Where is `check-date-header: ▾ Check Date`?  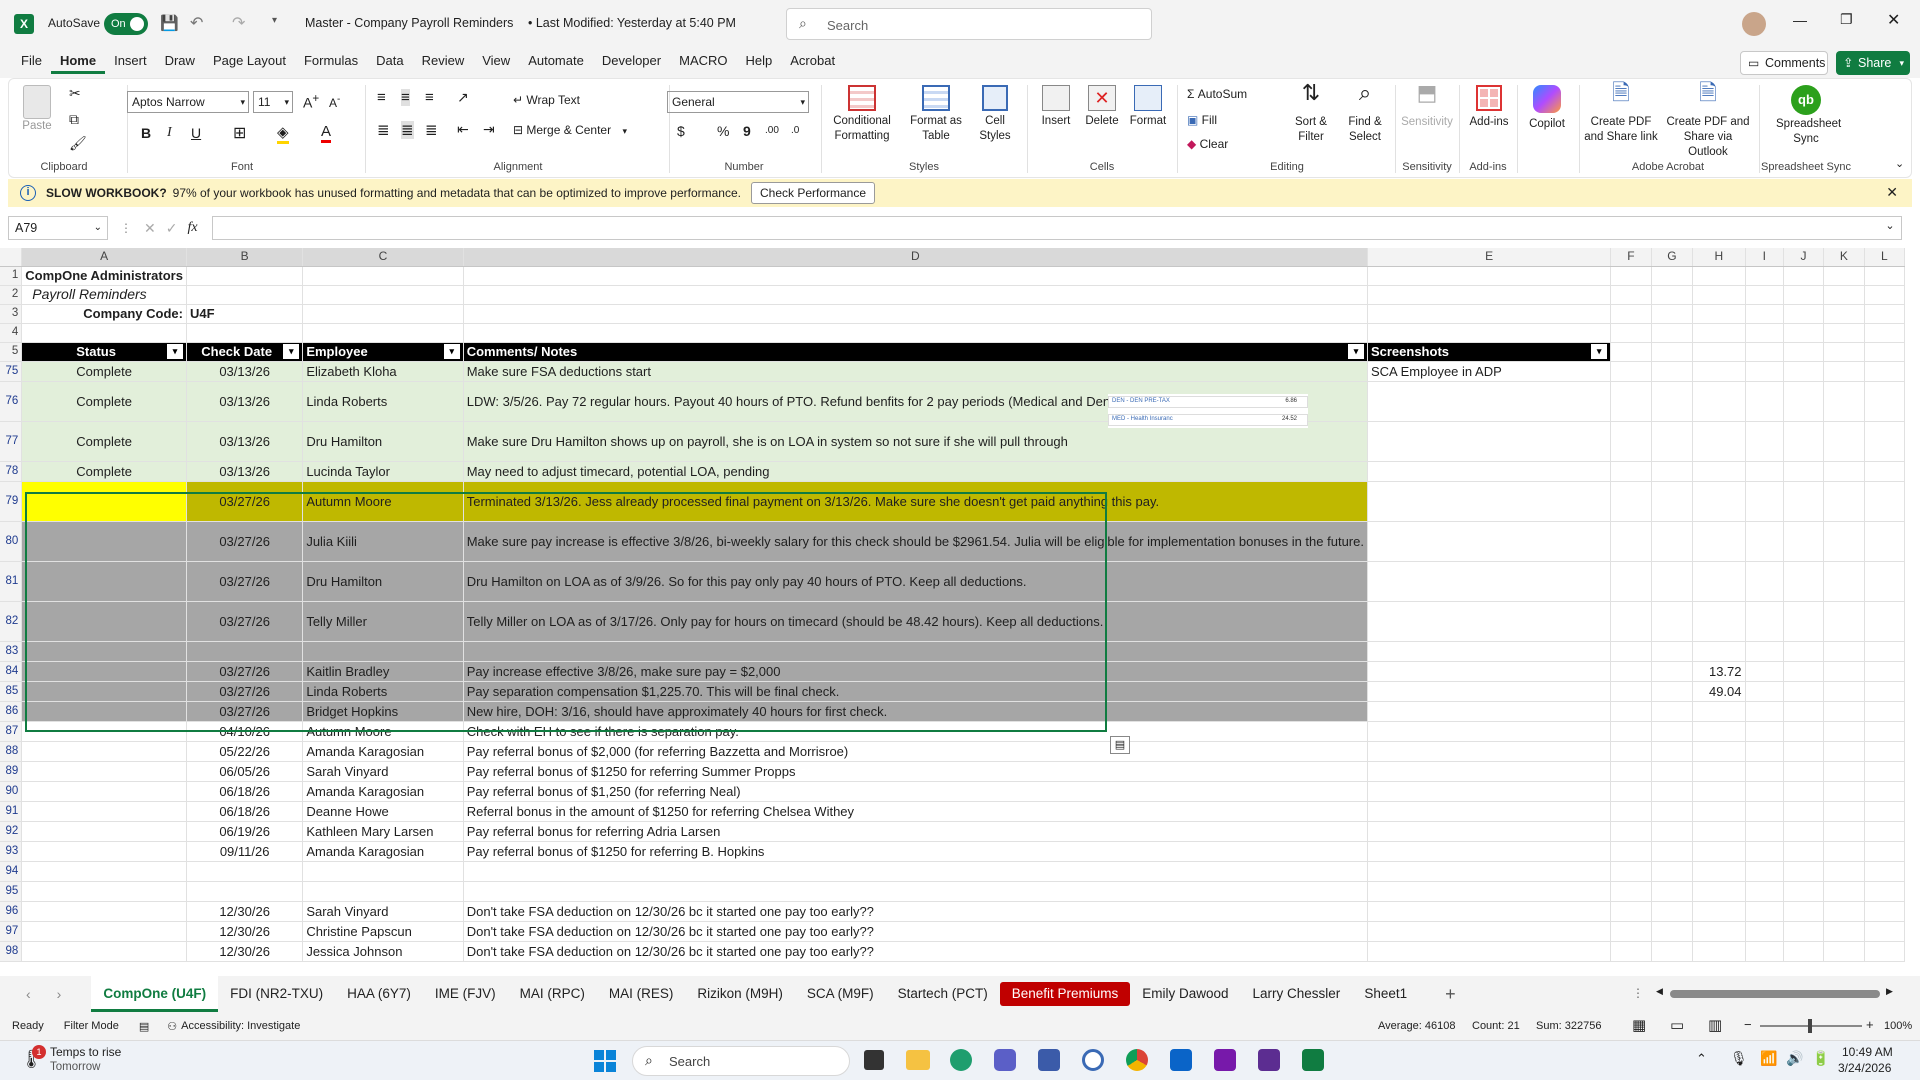
check-date-header: ▾ Check Date is located at coordinates (245, 352).